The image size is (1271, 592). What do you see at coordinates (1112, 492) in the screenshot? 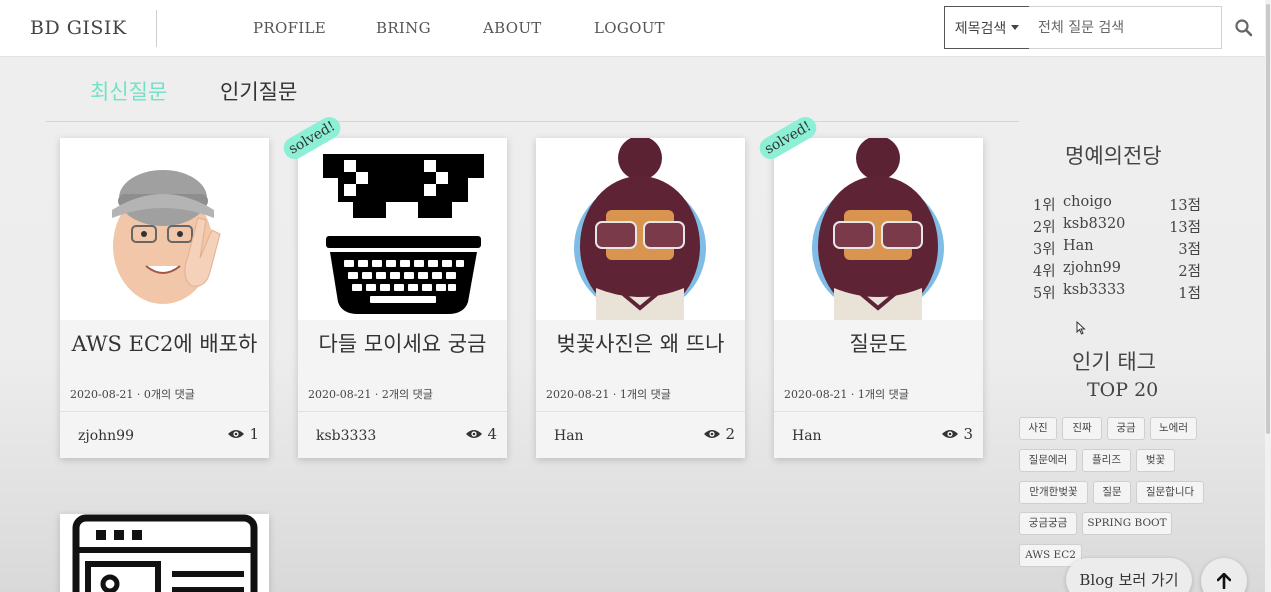
I see `tag-chip: 질문` at bounding box center [1112, 492].